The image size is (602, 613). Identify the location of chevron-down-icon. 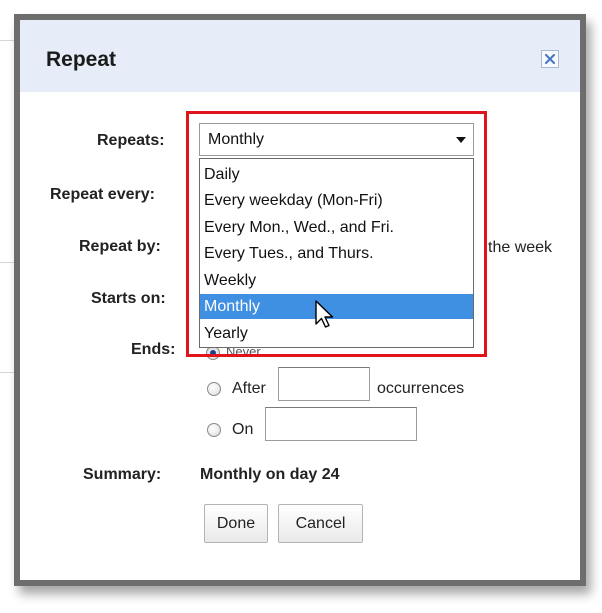
(461, 140).